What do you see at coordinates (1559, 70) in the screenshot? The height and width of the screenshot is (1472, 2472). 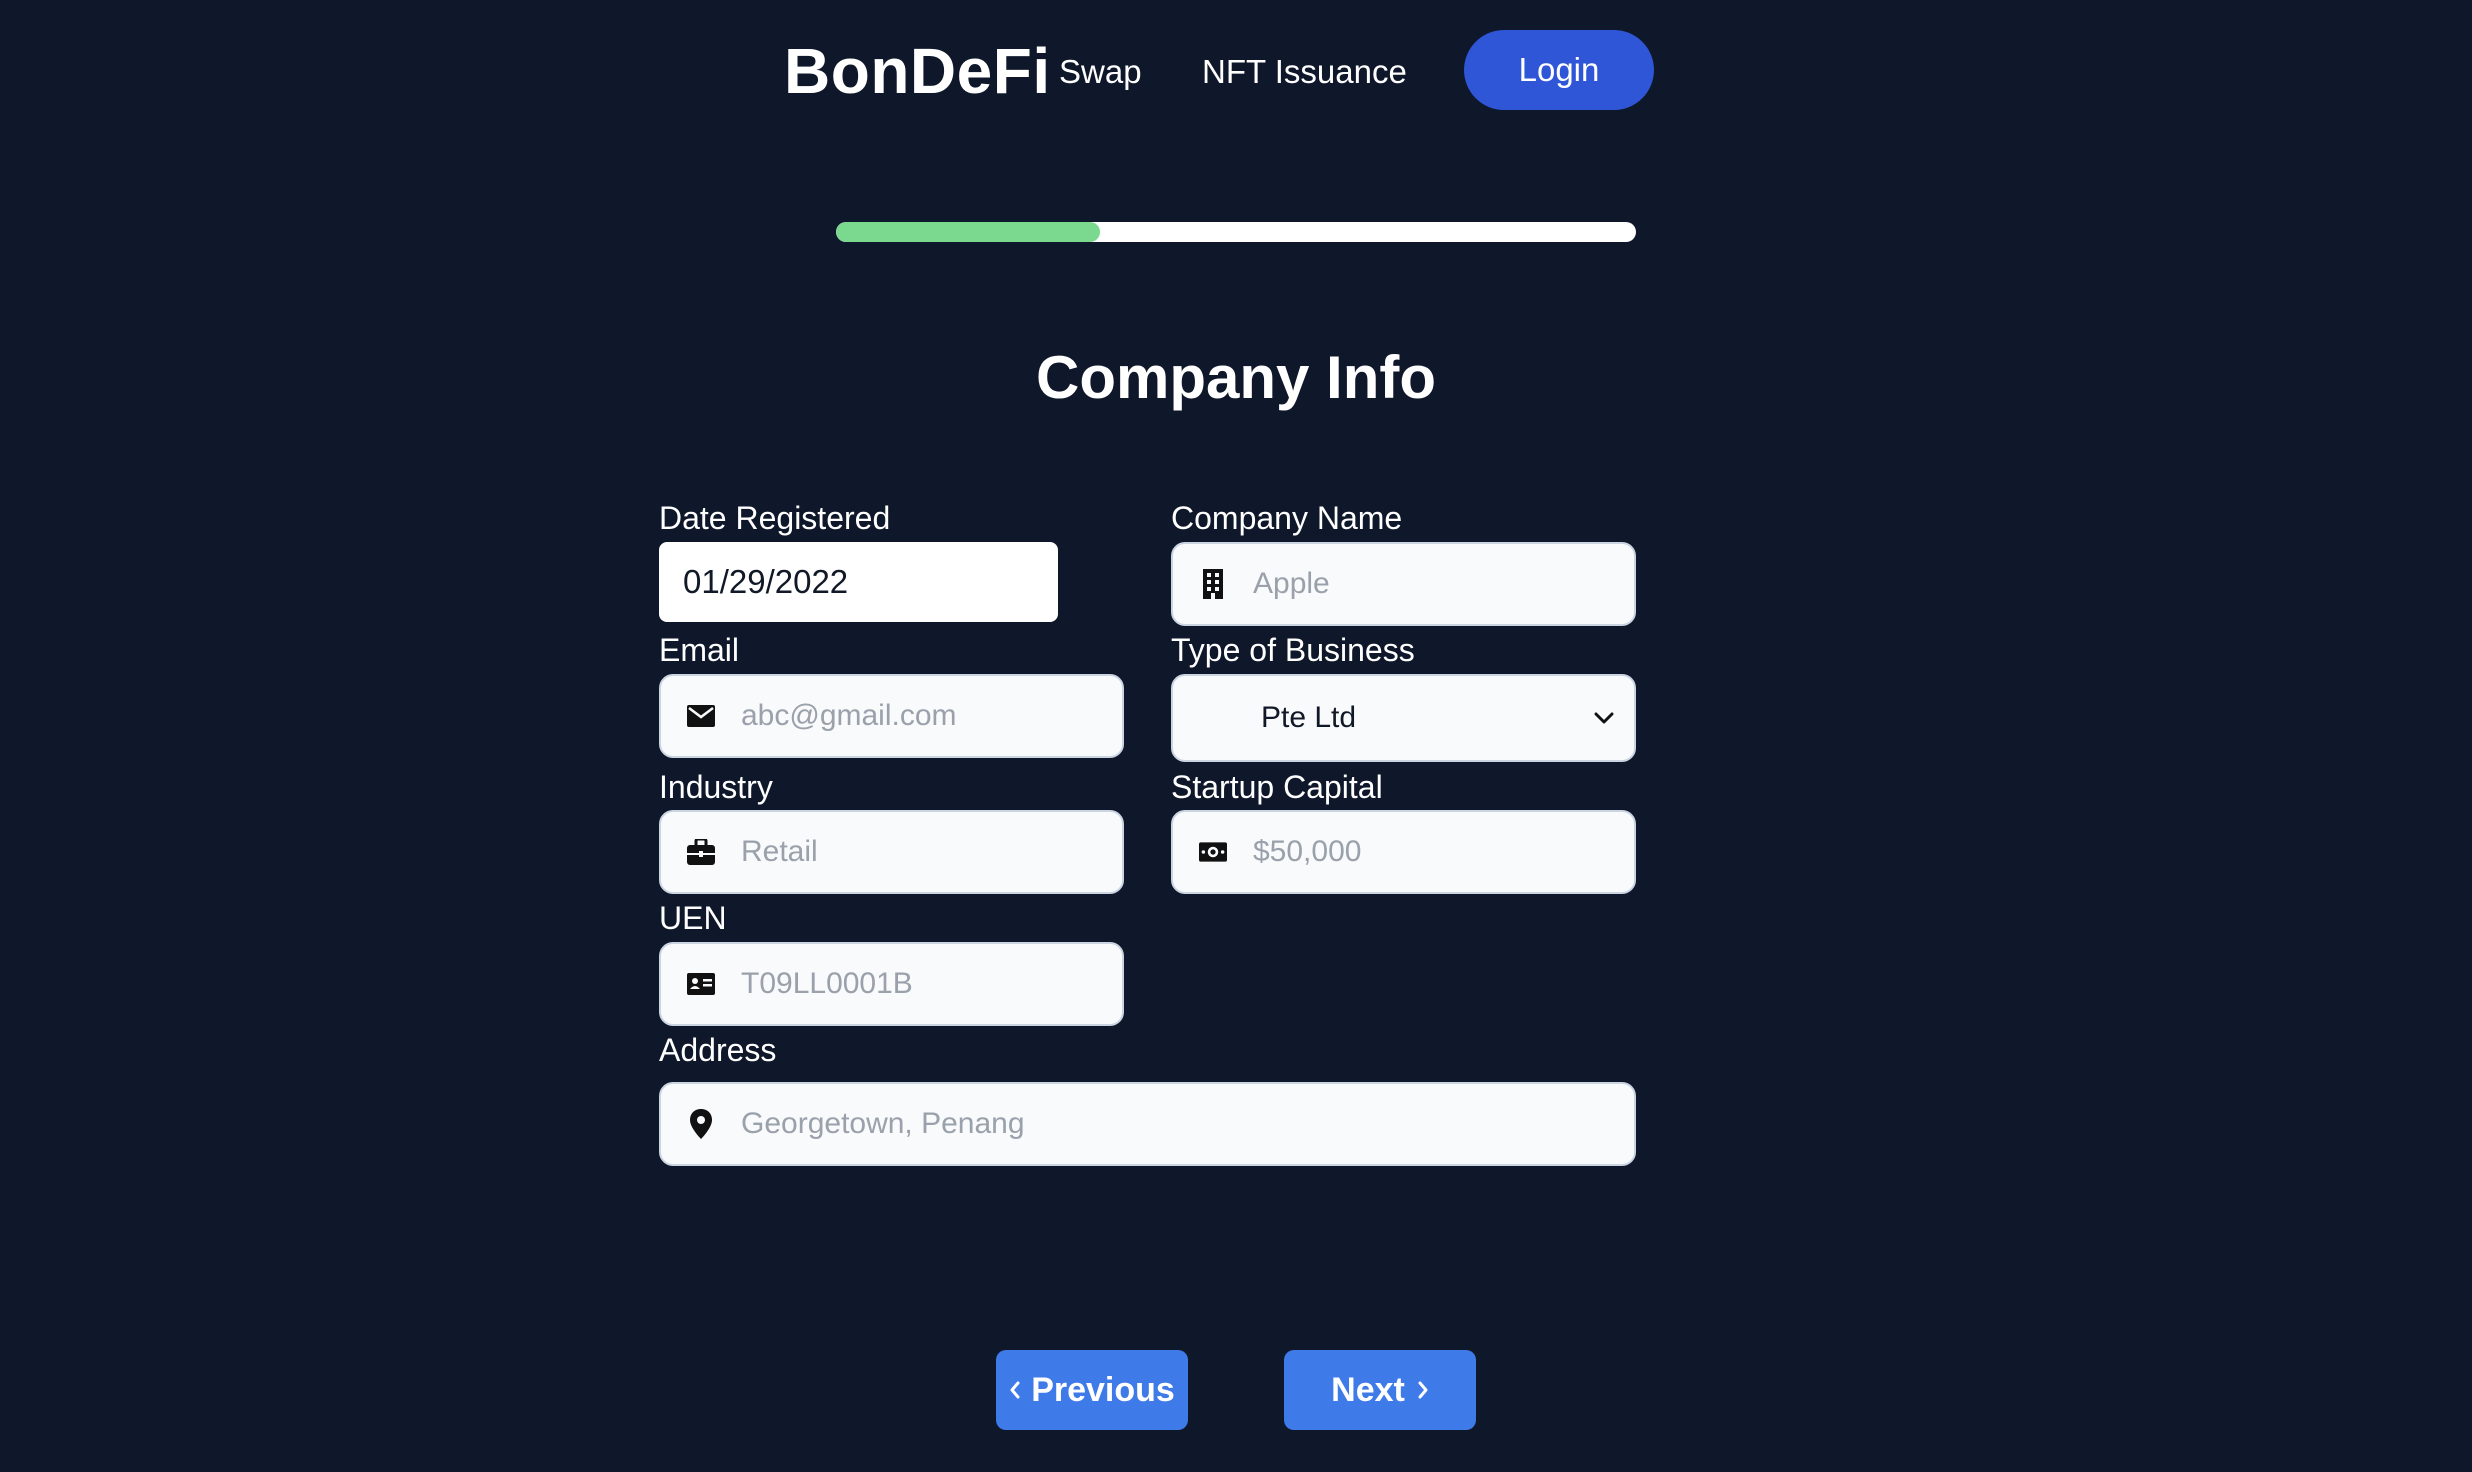 I see `login-button: Login` at bounding box center [1559, 70].